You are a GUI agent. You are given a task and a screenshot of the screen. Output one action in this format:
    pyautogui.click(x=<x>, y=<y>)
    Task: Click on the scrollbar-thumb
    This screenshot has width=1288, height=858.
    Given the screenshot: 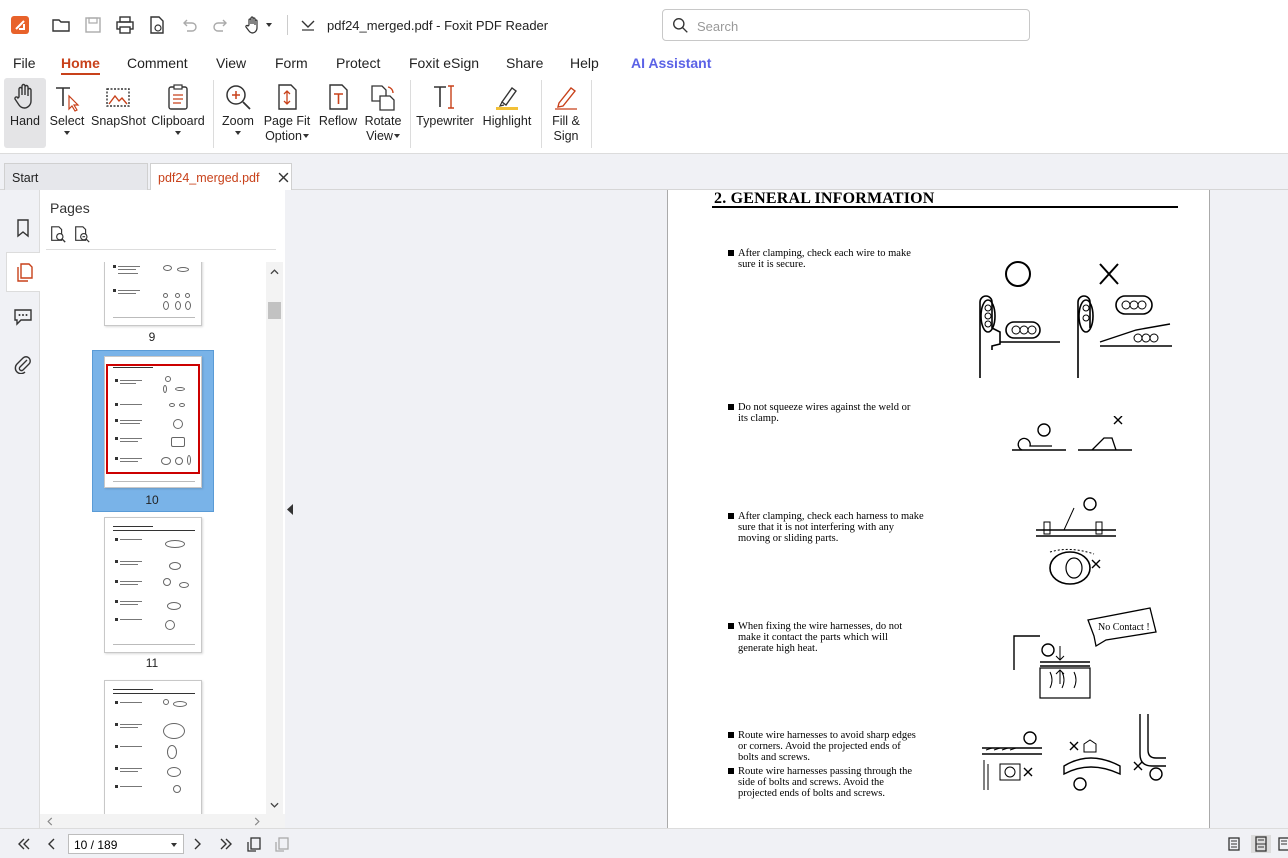 What is the action you would take?
    pyautogui.click(x=274, y=310)
    